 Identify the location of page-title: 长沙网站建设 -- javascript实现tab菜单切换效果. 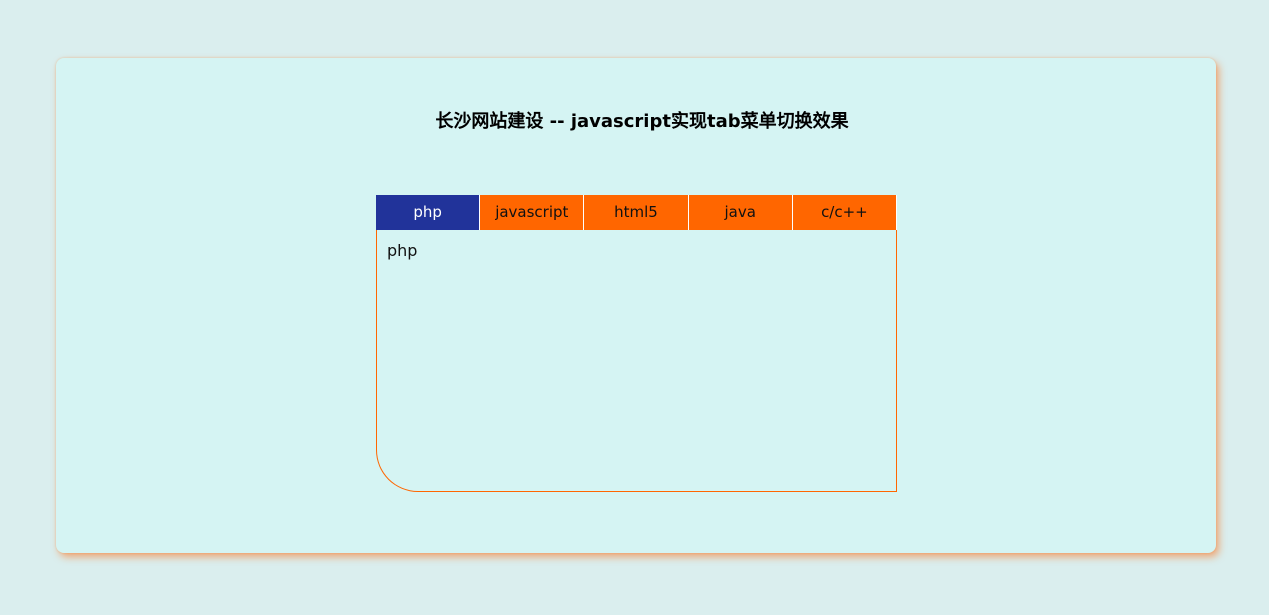
(642, 121).